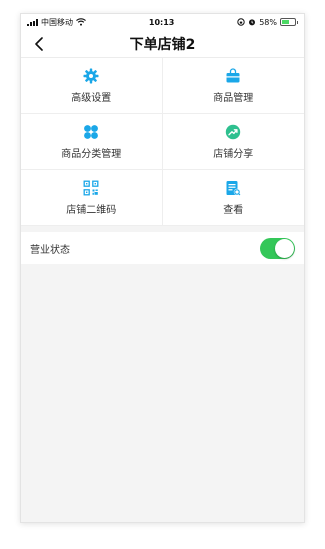 The image size is (325, 549). What do you see at coordinates (233, 75) in the screenshot?
I see `shopping-bag-icon` at bounding box center [233, 75].